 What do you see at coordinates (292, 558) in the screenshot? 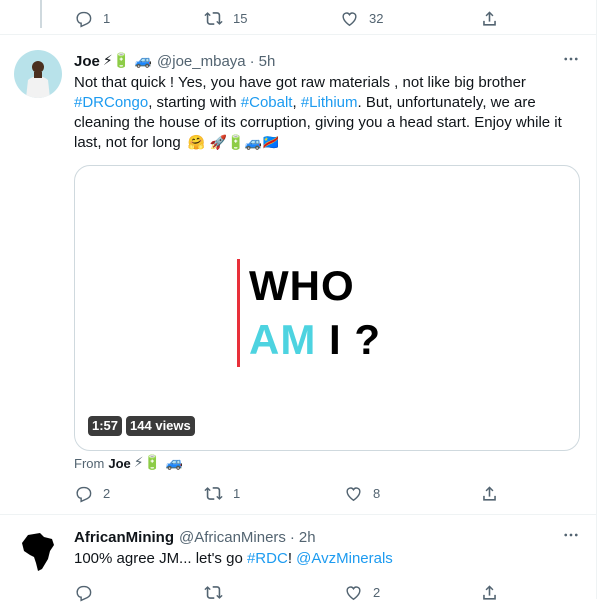
I see `text-segment: !` at bounding box center [292, 558].